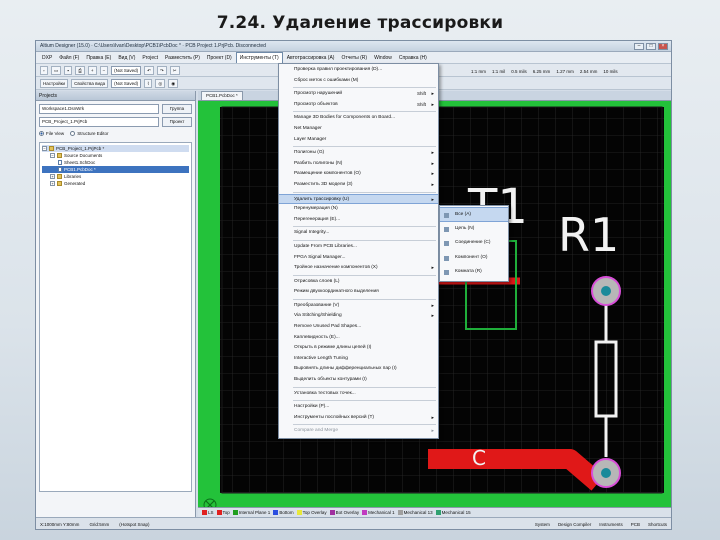 The width and height of the screenshot is (720, 540). Describe the element at coordinates (115, 176) in the screenshot. I see `tree-item: + Libraries` at that location.